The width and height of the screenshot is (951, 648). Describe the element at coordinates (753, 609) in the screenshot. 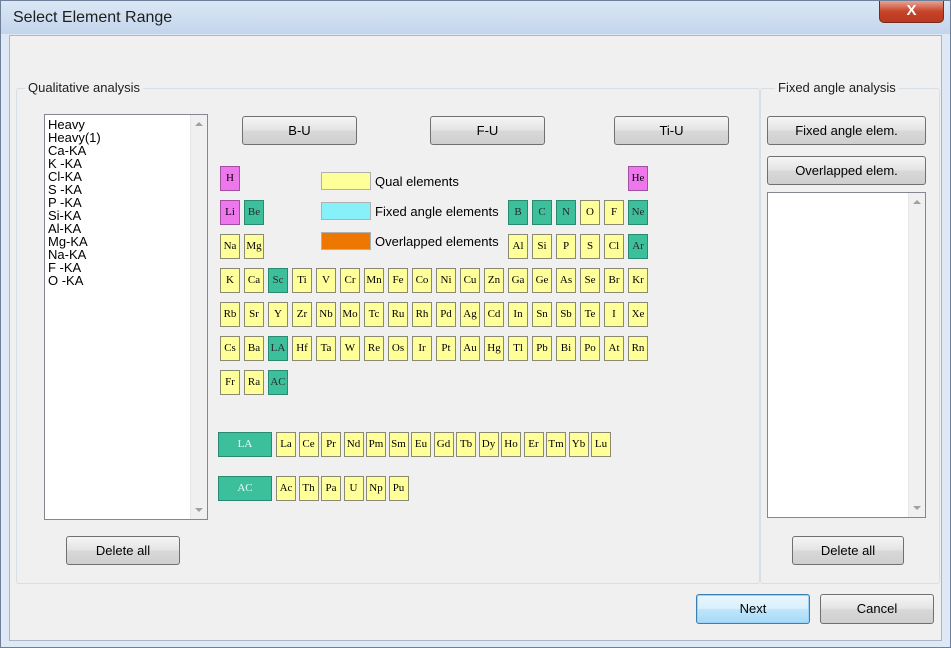

I see `next-button: Next` at that location.